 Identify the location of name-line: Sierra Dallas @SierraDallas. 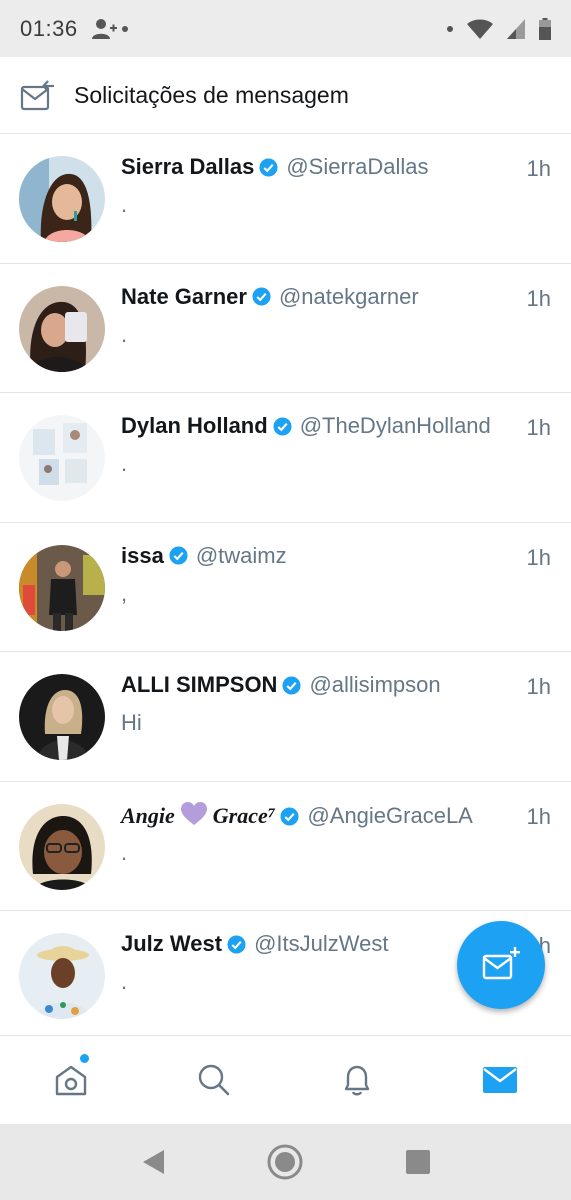
(274, 167).